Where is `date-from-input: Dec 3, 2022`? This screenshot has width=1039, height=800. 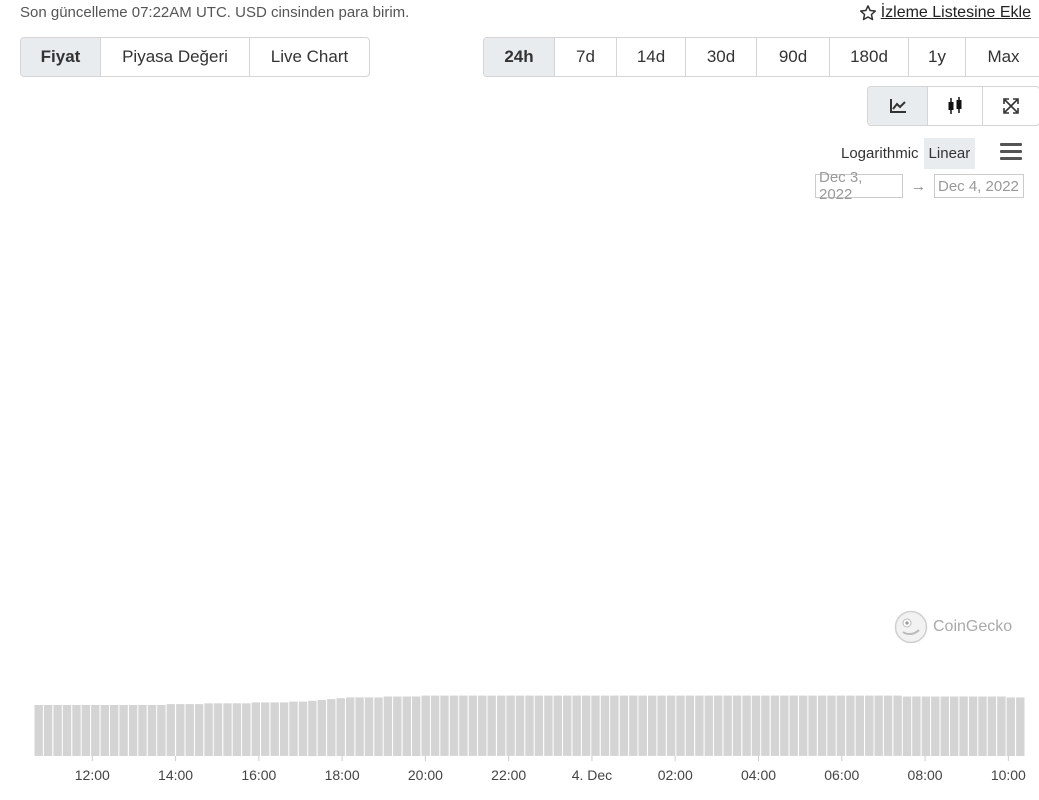 date-from-input: Dec 3, 2022 is located at coordinates (859, 186).